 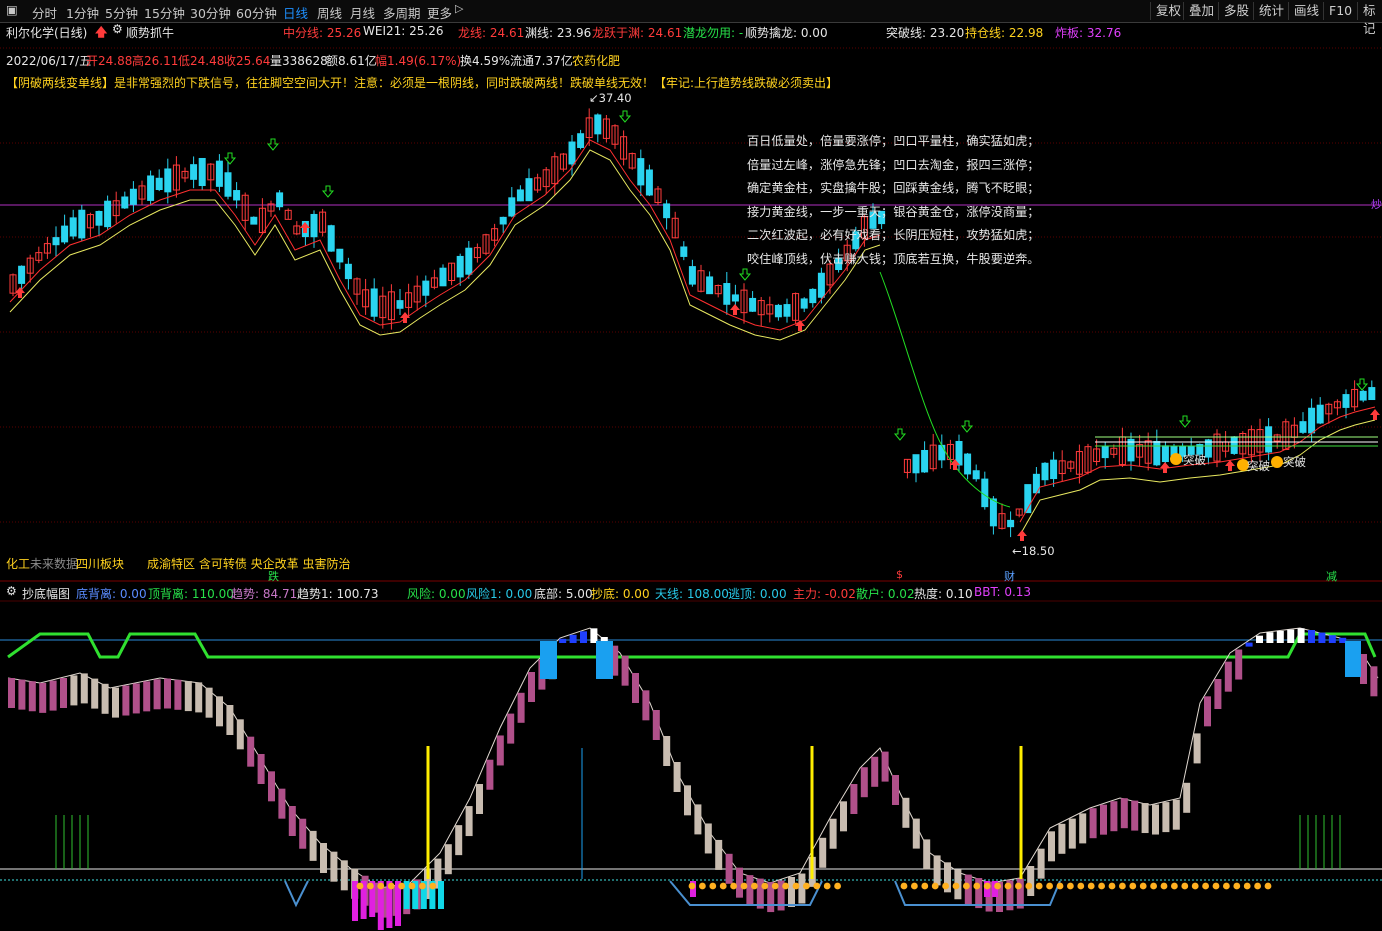 What do you see at coordinates (82, 12) in the screenshot?
I see `tab-1min: 1分钟` at bounding box center [82, 12].